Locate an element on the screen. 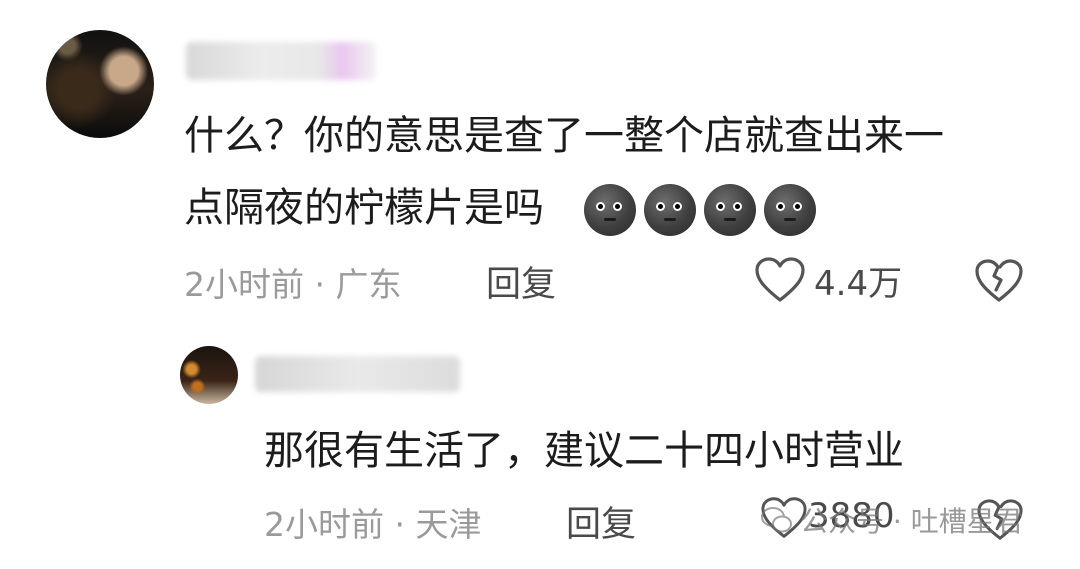 This screenshot has height=569, width=1080. wechat-icon is located at coordinates (776, 520).